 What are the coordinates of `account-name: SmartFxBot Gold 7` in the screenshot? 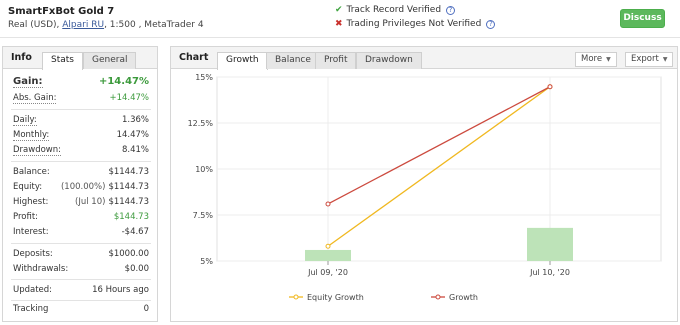 It's located at (61, 11).